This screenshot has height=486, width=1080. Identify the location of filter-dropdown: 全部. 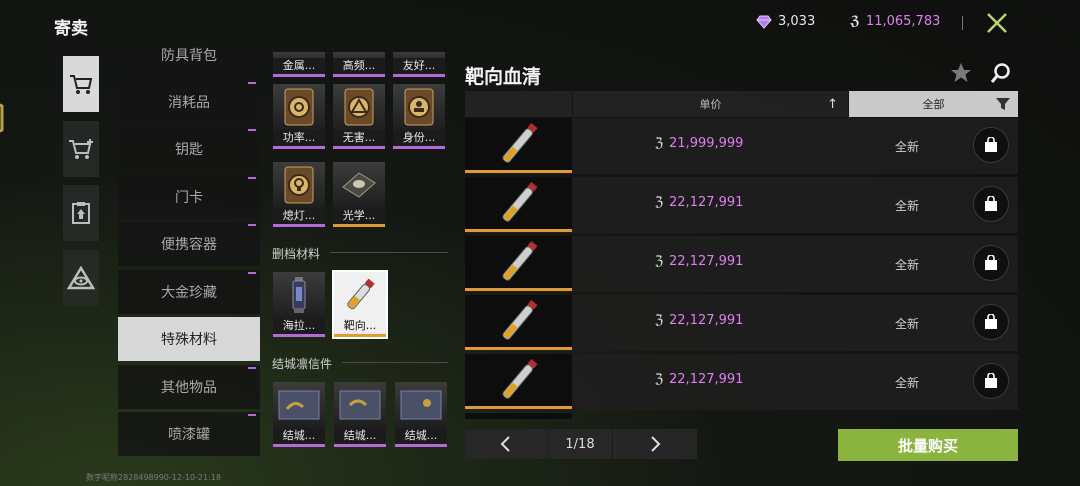
(933, 104).